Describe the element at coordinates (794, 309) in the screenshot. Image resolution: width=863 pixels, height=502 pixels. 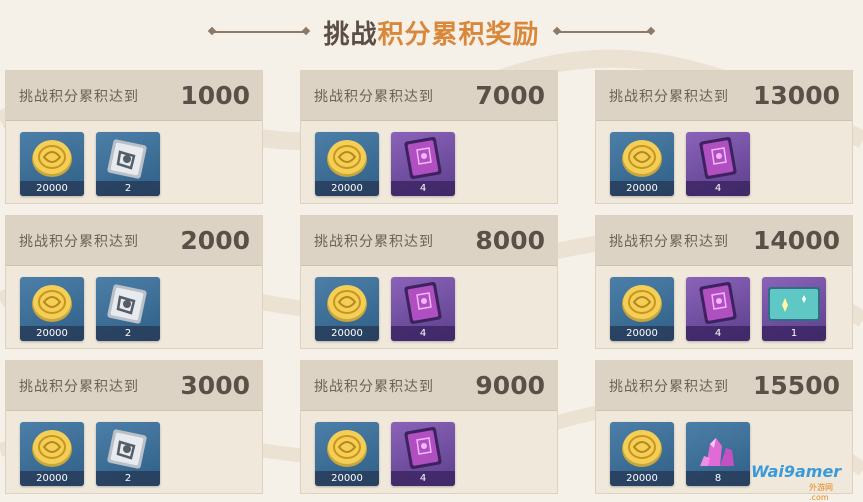
I see `reward-item: 1` at that location.